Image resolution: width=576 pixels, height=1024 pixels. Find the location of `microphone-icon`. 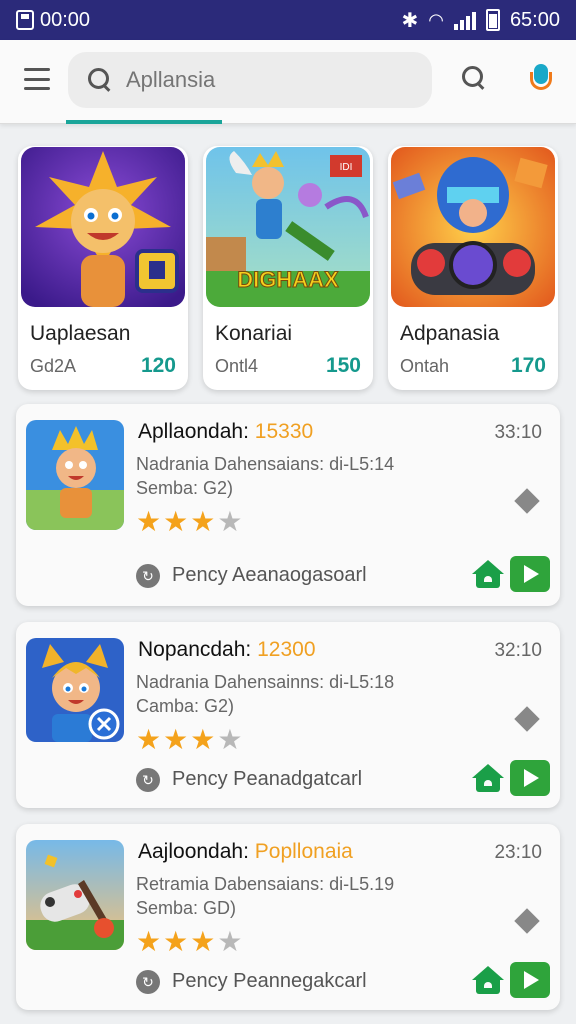

microphone-icon is located at coordinates (541, 79).